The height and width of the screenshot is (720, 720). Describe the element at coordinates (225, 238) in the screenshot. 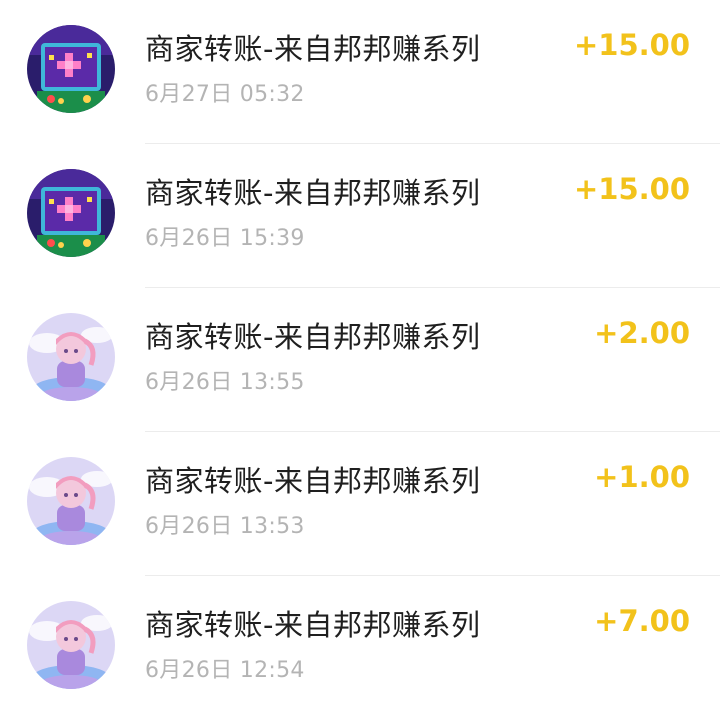

I see `transaction-time: 6月26日 15:39` at that location.